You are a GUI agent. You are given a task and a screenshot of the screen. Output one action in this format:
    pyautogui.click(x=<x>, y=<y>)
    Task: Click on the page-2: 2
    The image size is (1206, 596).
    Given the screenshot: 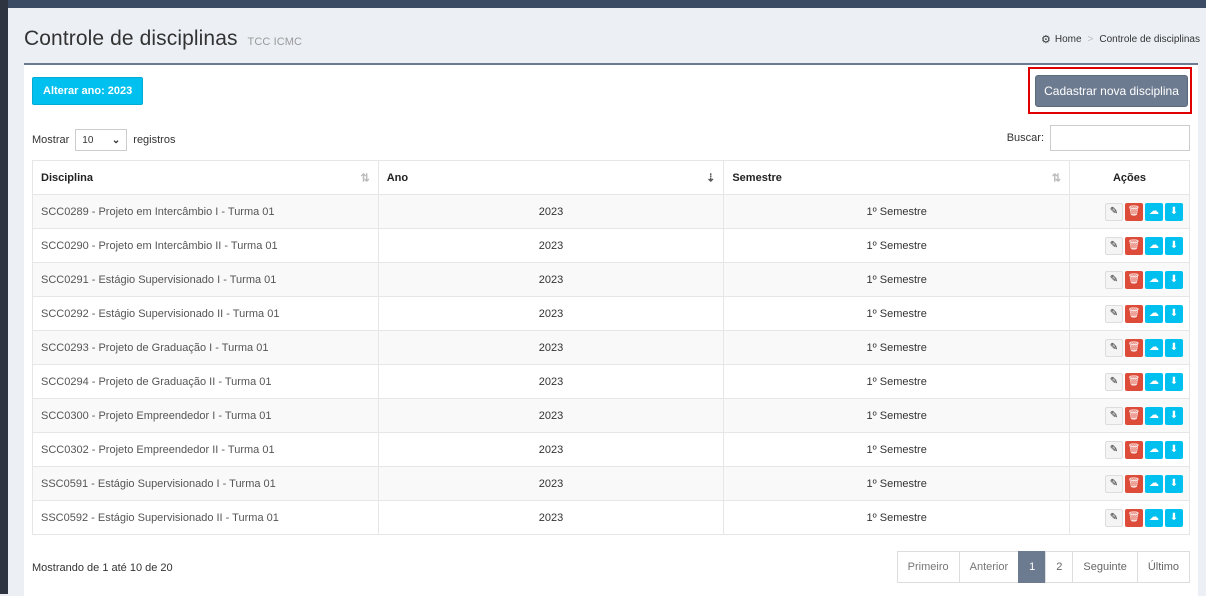 What is the action you would take?
    pyautogui.click(x=1059, y=567)
    